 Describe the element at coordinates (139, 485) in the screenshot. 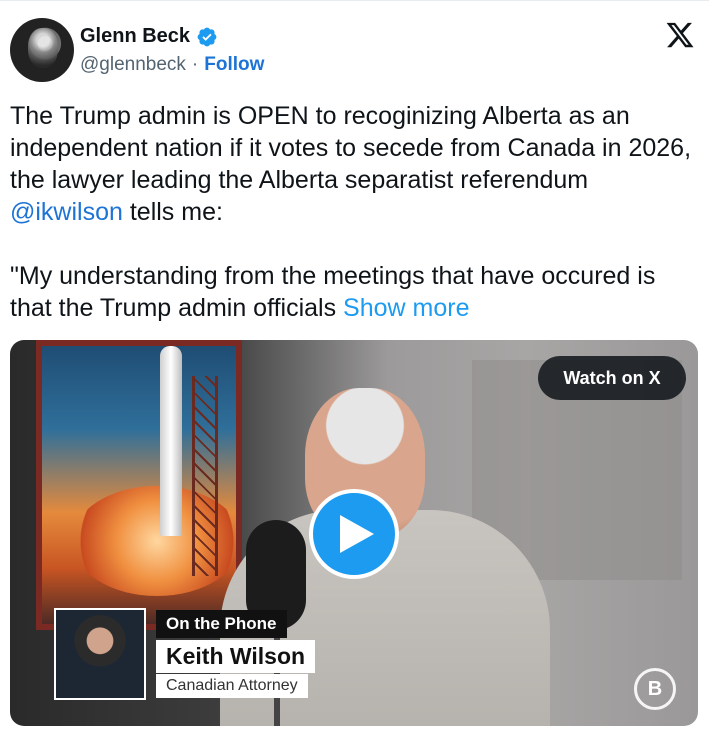

I see `rocket-poster-image` at that location.